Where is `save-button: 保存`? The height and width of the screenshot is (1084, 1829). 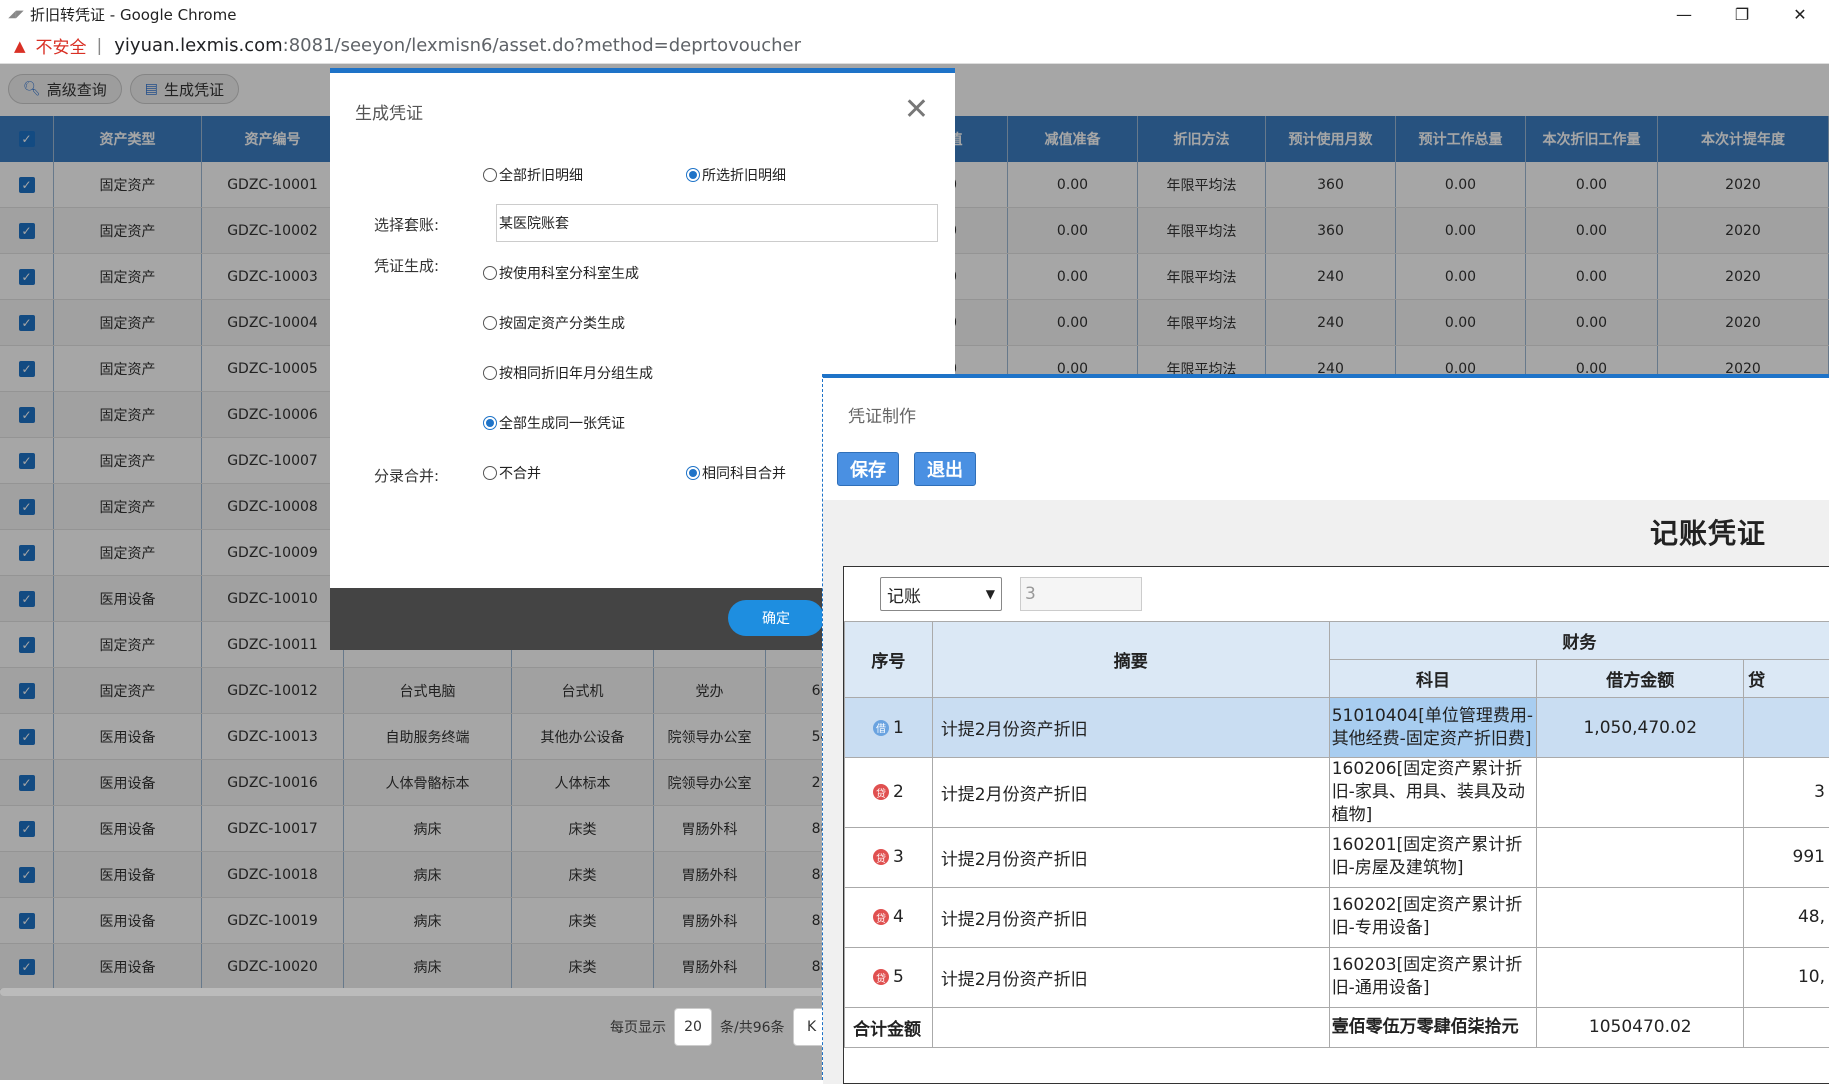
save-button: 保存 is located at coordinates (868, 469).